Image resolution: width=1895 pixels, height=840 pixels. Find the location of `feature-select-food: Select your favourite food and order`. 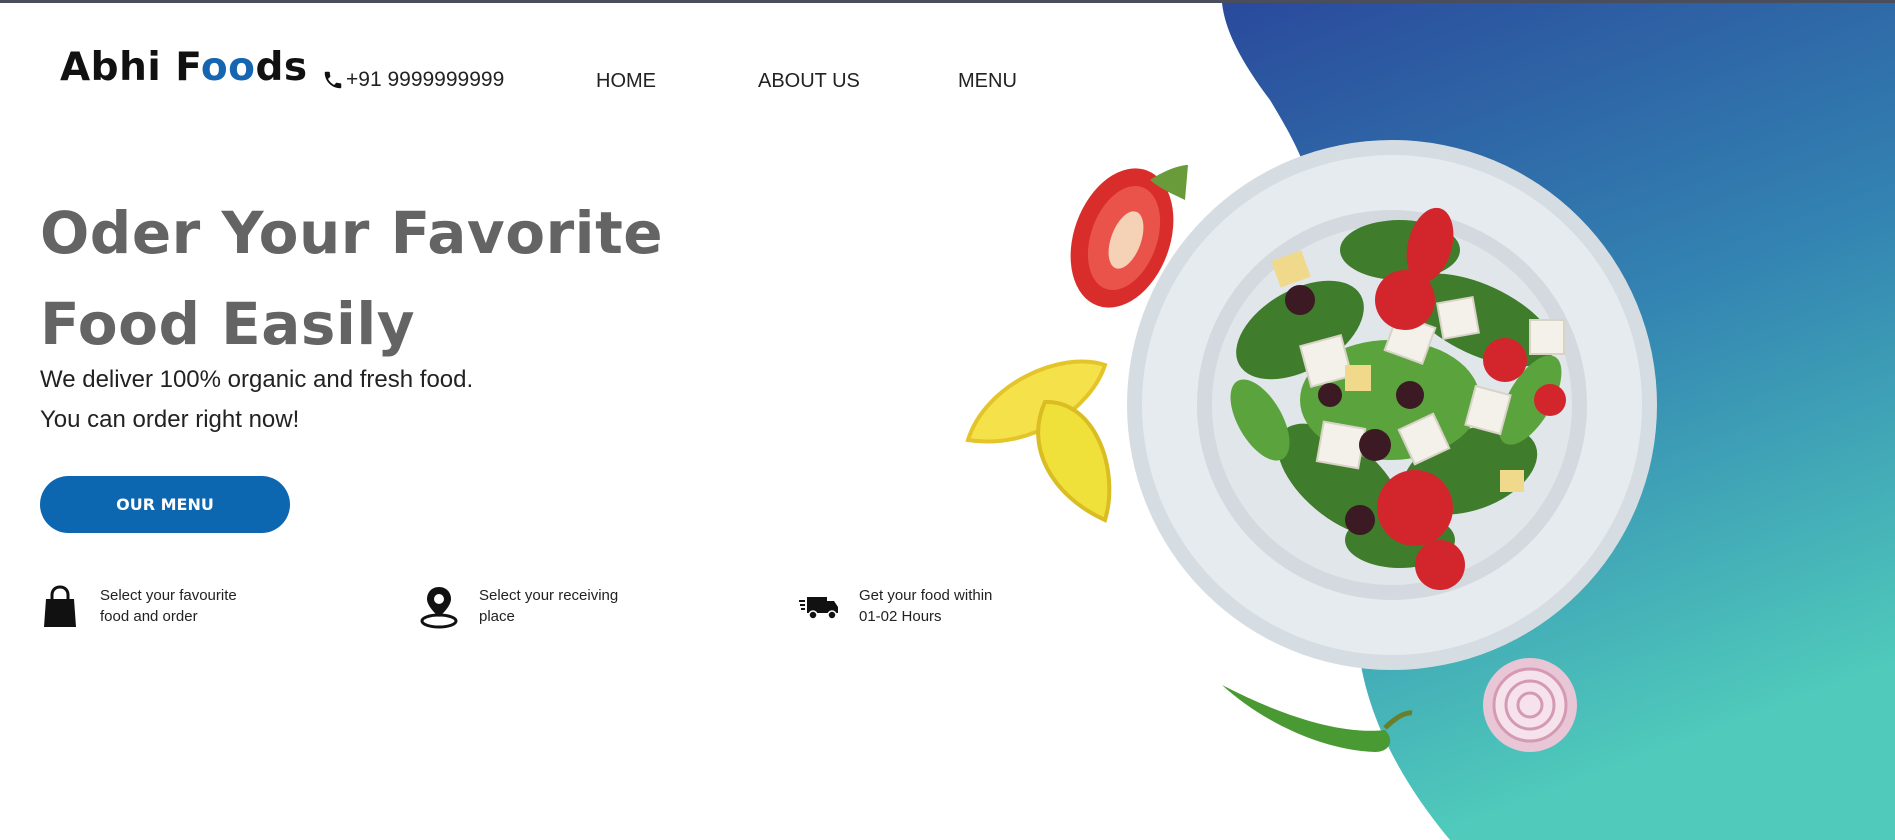

feature-select-food: Select your favourite food and order is located at coordinates (155, 607).